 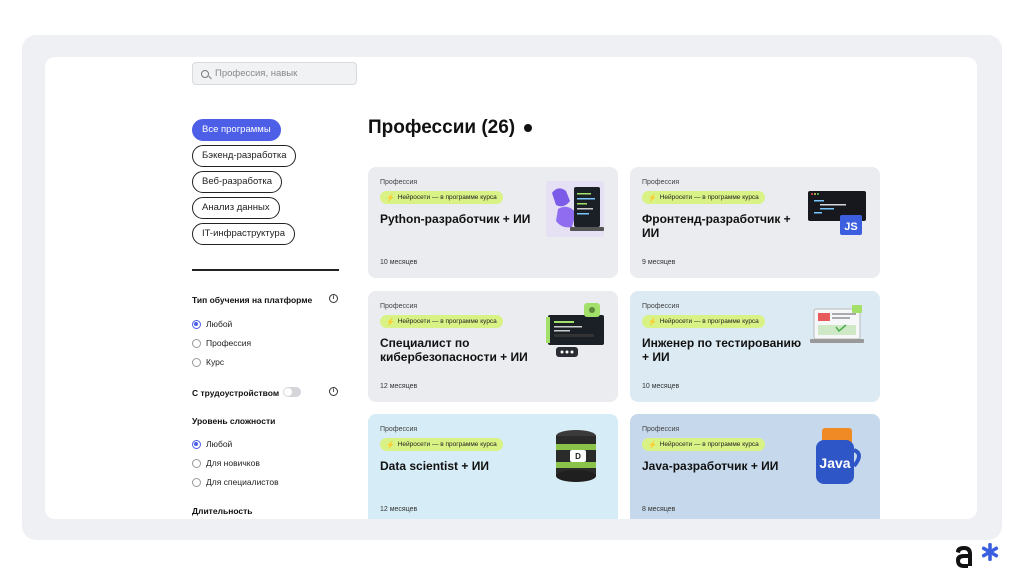 What do you see at coordinates (236, 208) in the screenshot?
I see `chip-data-analysis: Анализ данных` at bounding box center [236, 208].